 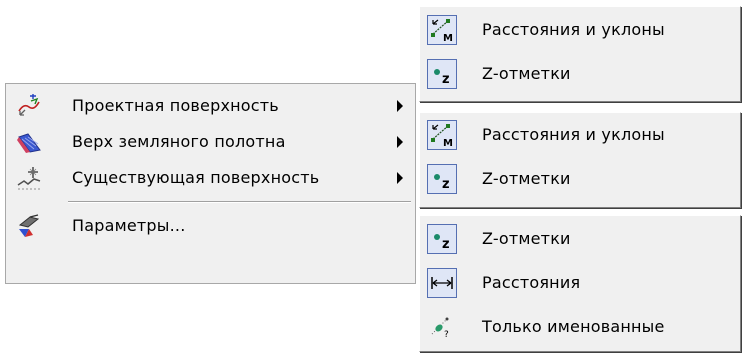 What do you see at coordinates (175, 105) in the screenshot?
I see `menu-item-label: Проектная поверхность` at bounding box center [175, 105].